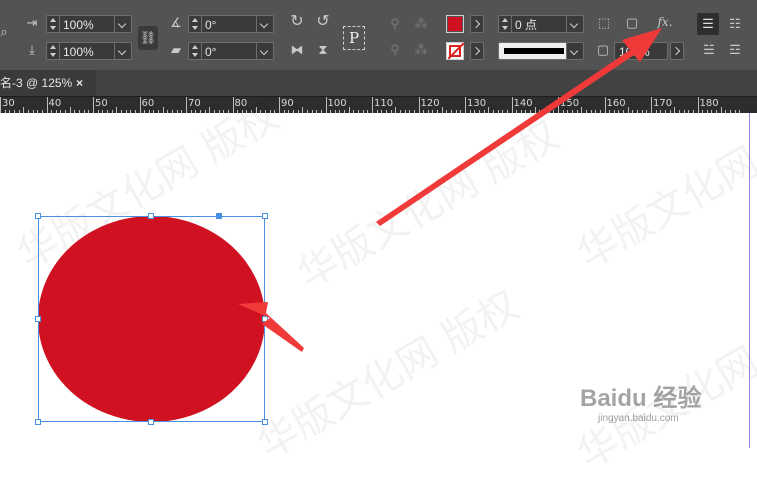 This screenshot has width=757, height=480. What do you see at coordinates (78, 25) in the screenshot?
I see `width-scale-value: 100%` at bounding box center [78, 25].